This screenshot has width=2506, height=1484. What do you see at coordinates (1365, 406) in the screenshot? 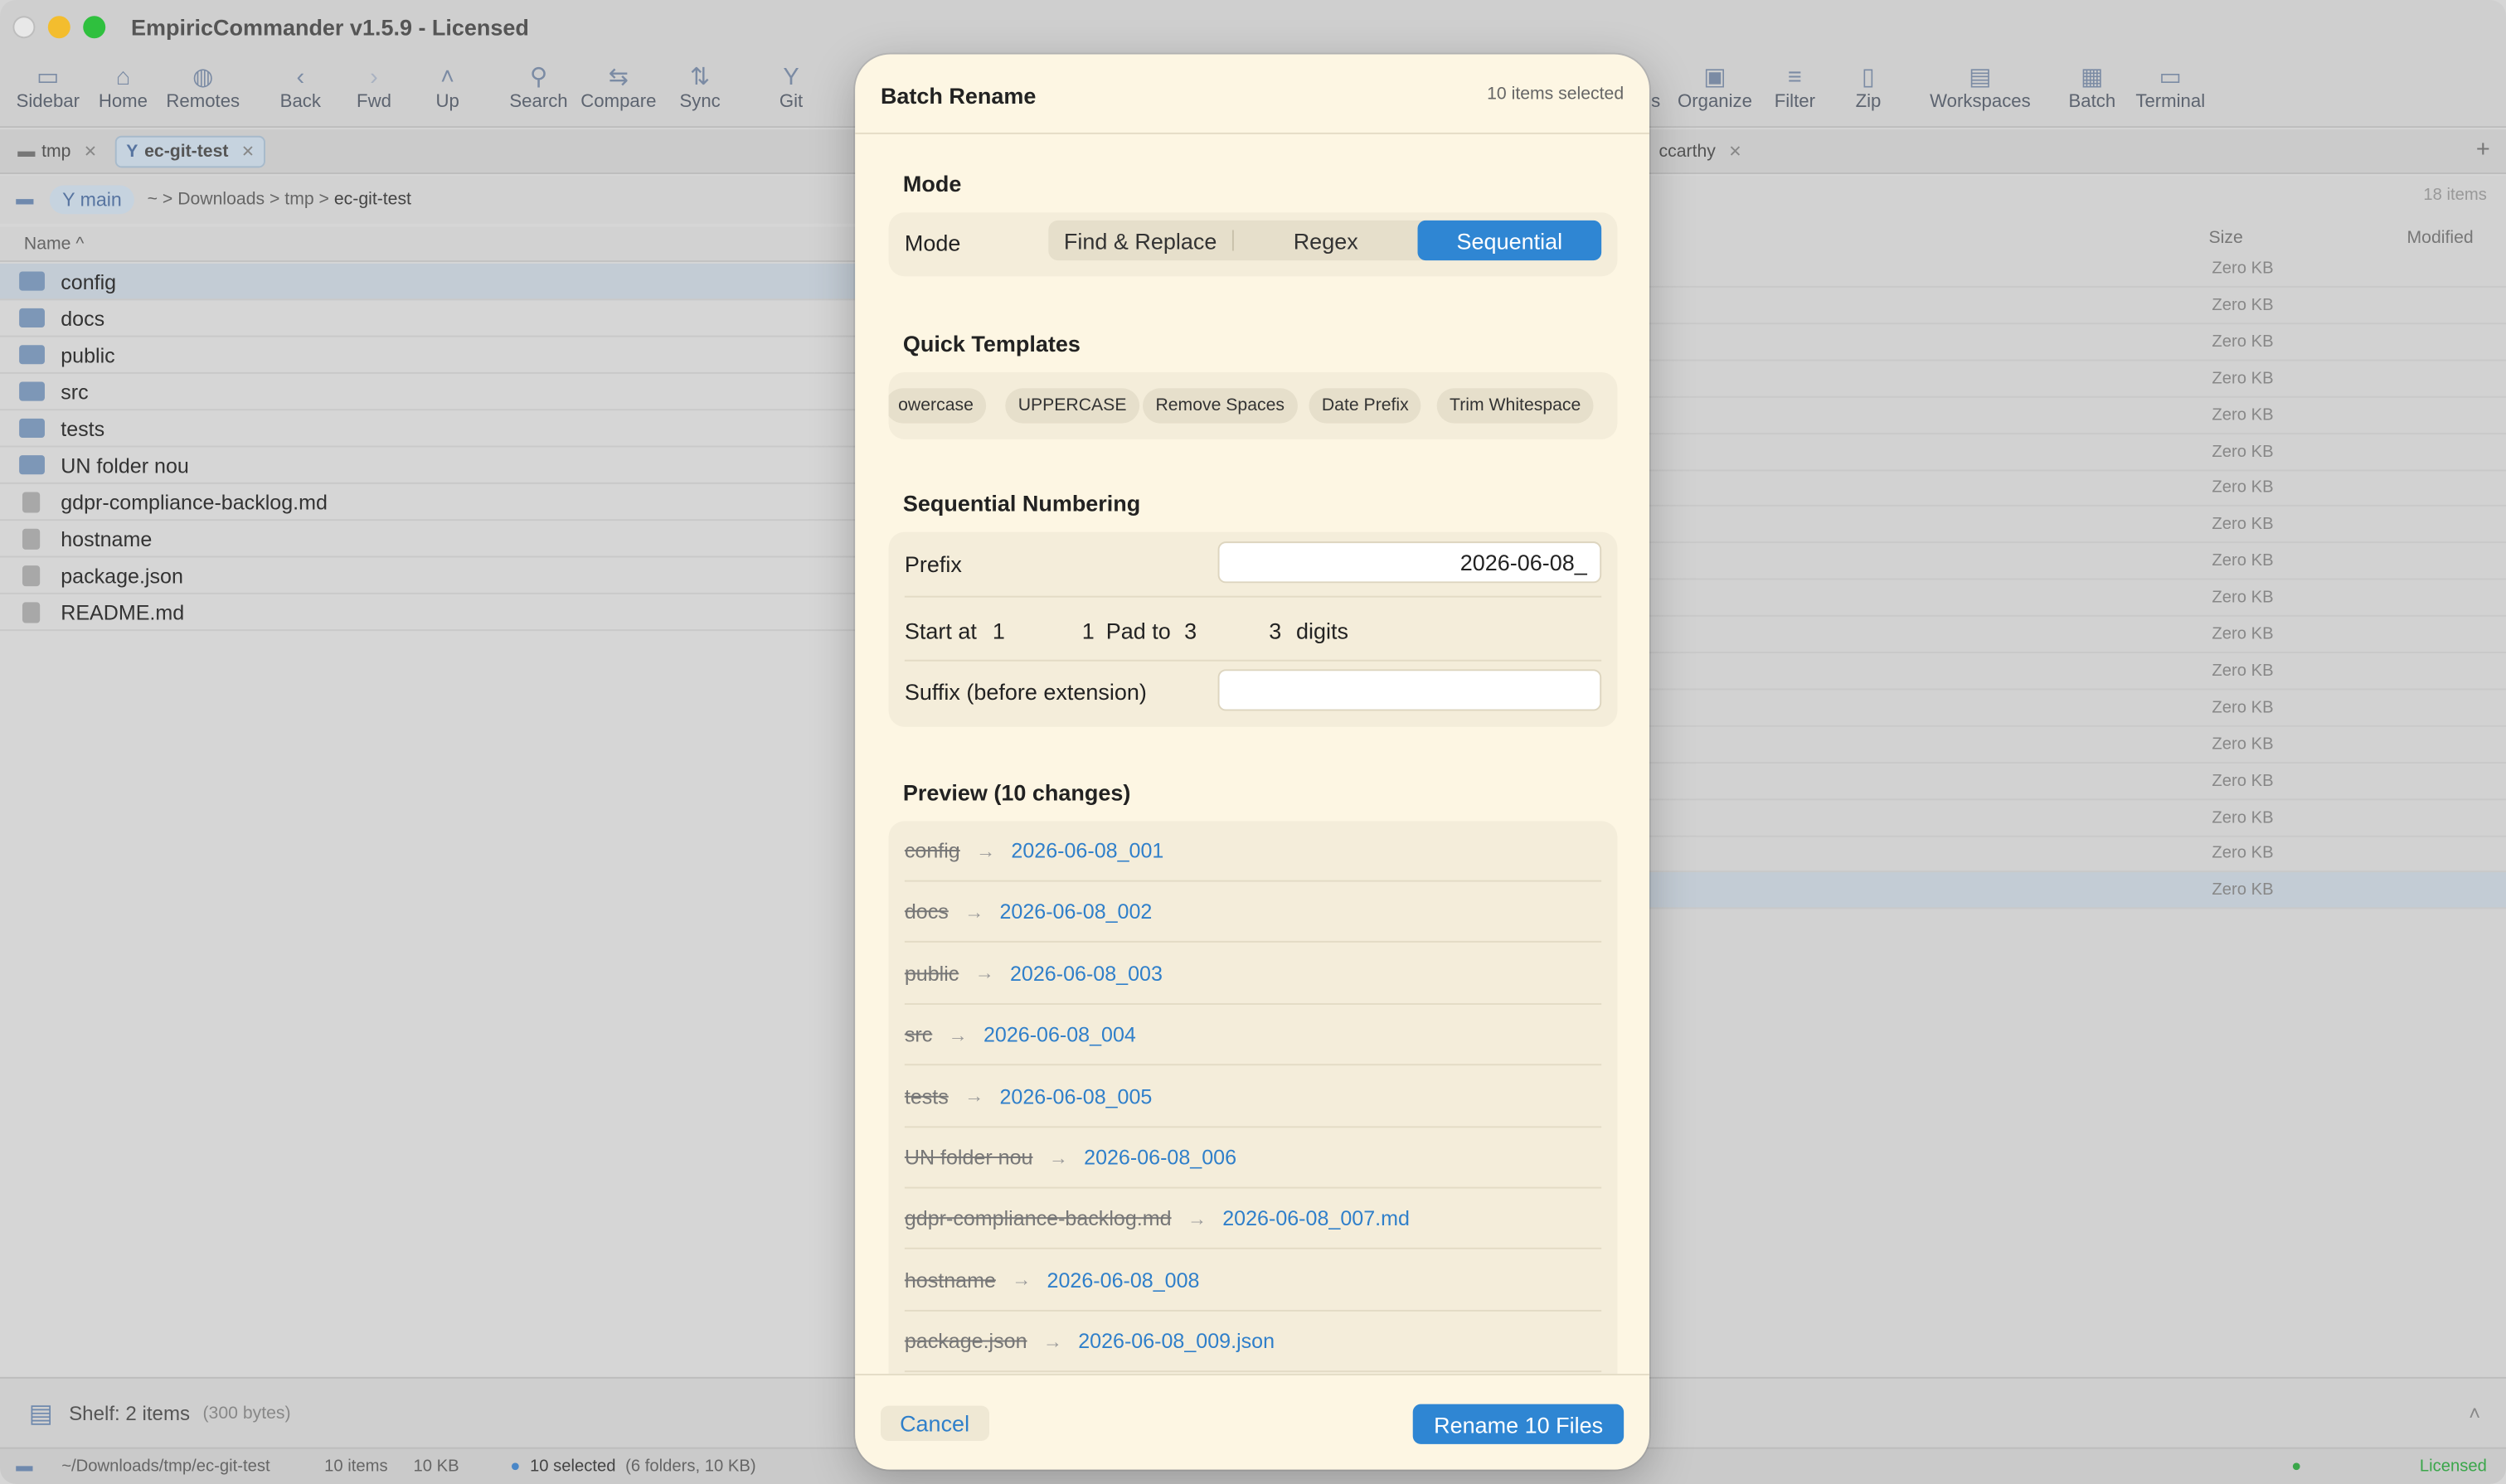
I see `template-date-prefix: Date Prefix` at bounding box center [1365, 406].